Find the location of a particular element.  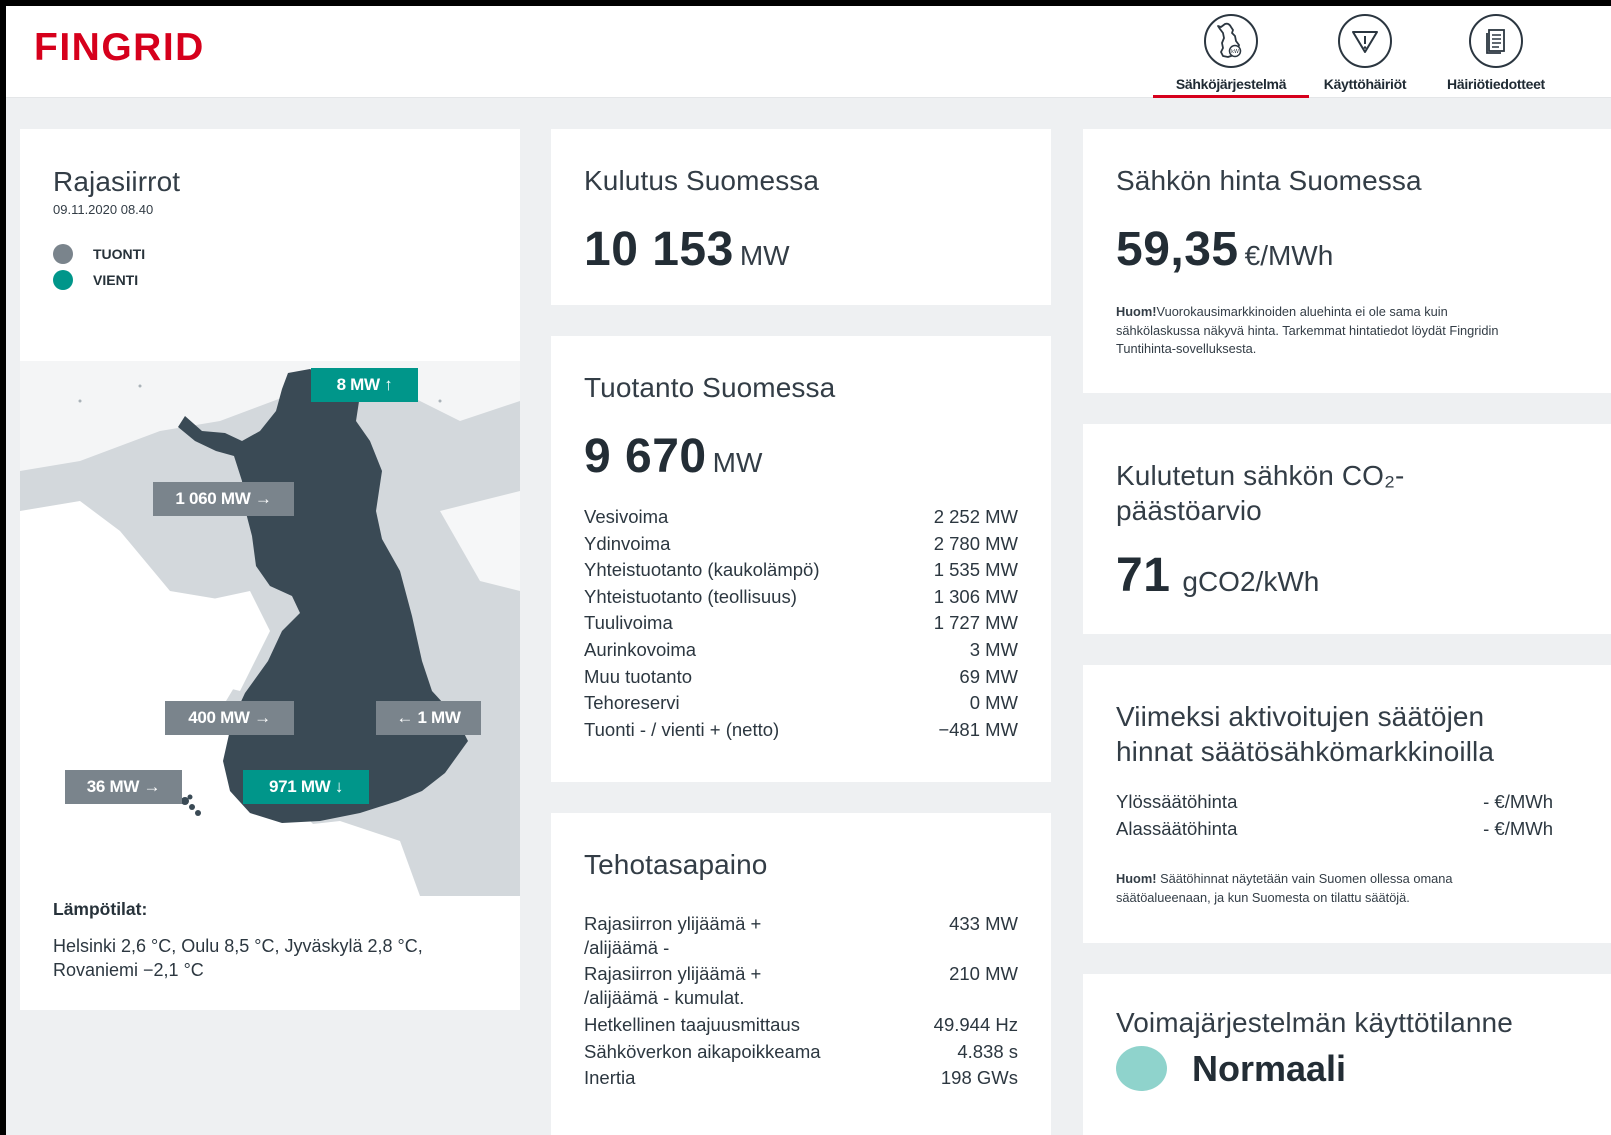

row-label: Hetkellinen taajuusmittaus is located at coordinates (692, 1024).